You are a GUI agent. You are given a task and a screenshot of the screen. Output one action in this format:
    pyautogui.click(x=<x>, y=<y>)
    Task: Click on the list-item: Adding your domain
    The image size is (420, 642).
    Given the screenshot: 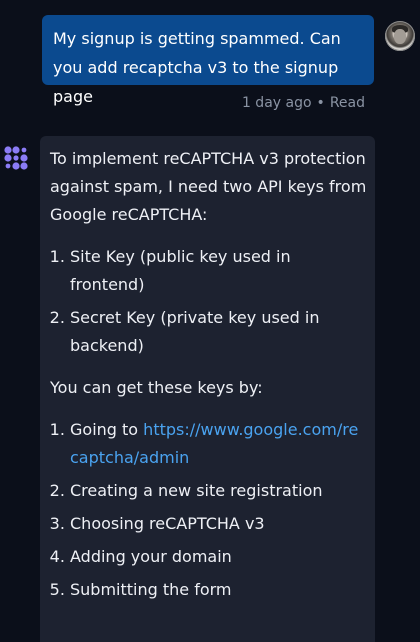 What is the action you would take?
    pyautogui.click(x=218, y=557)
    